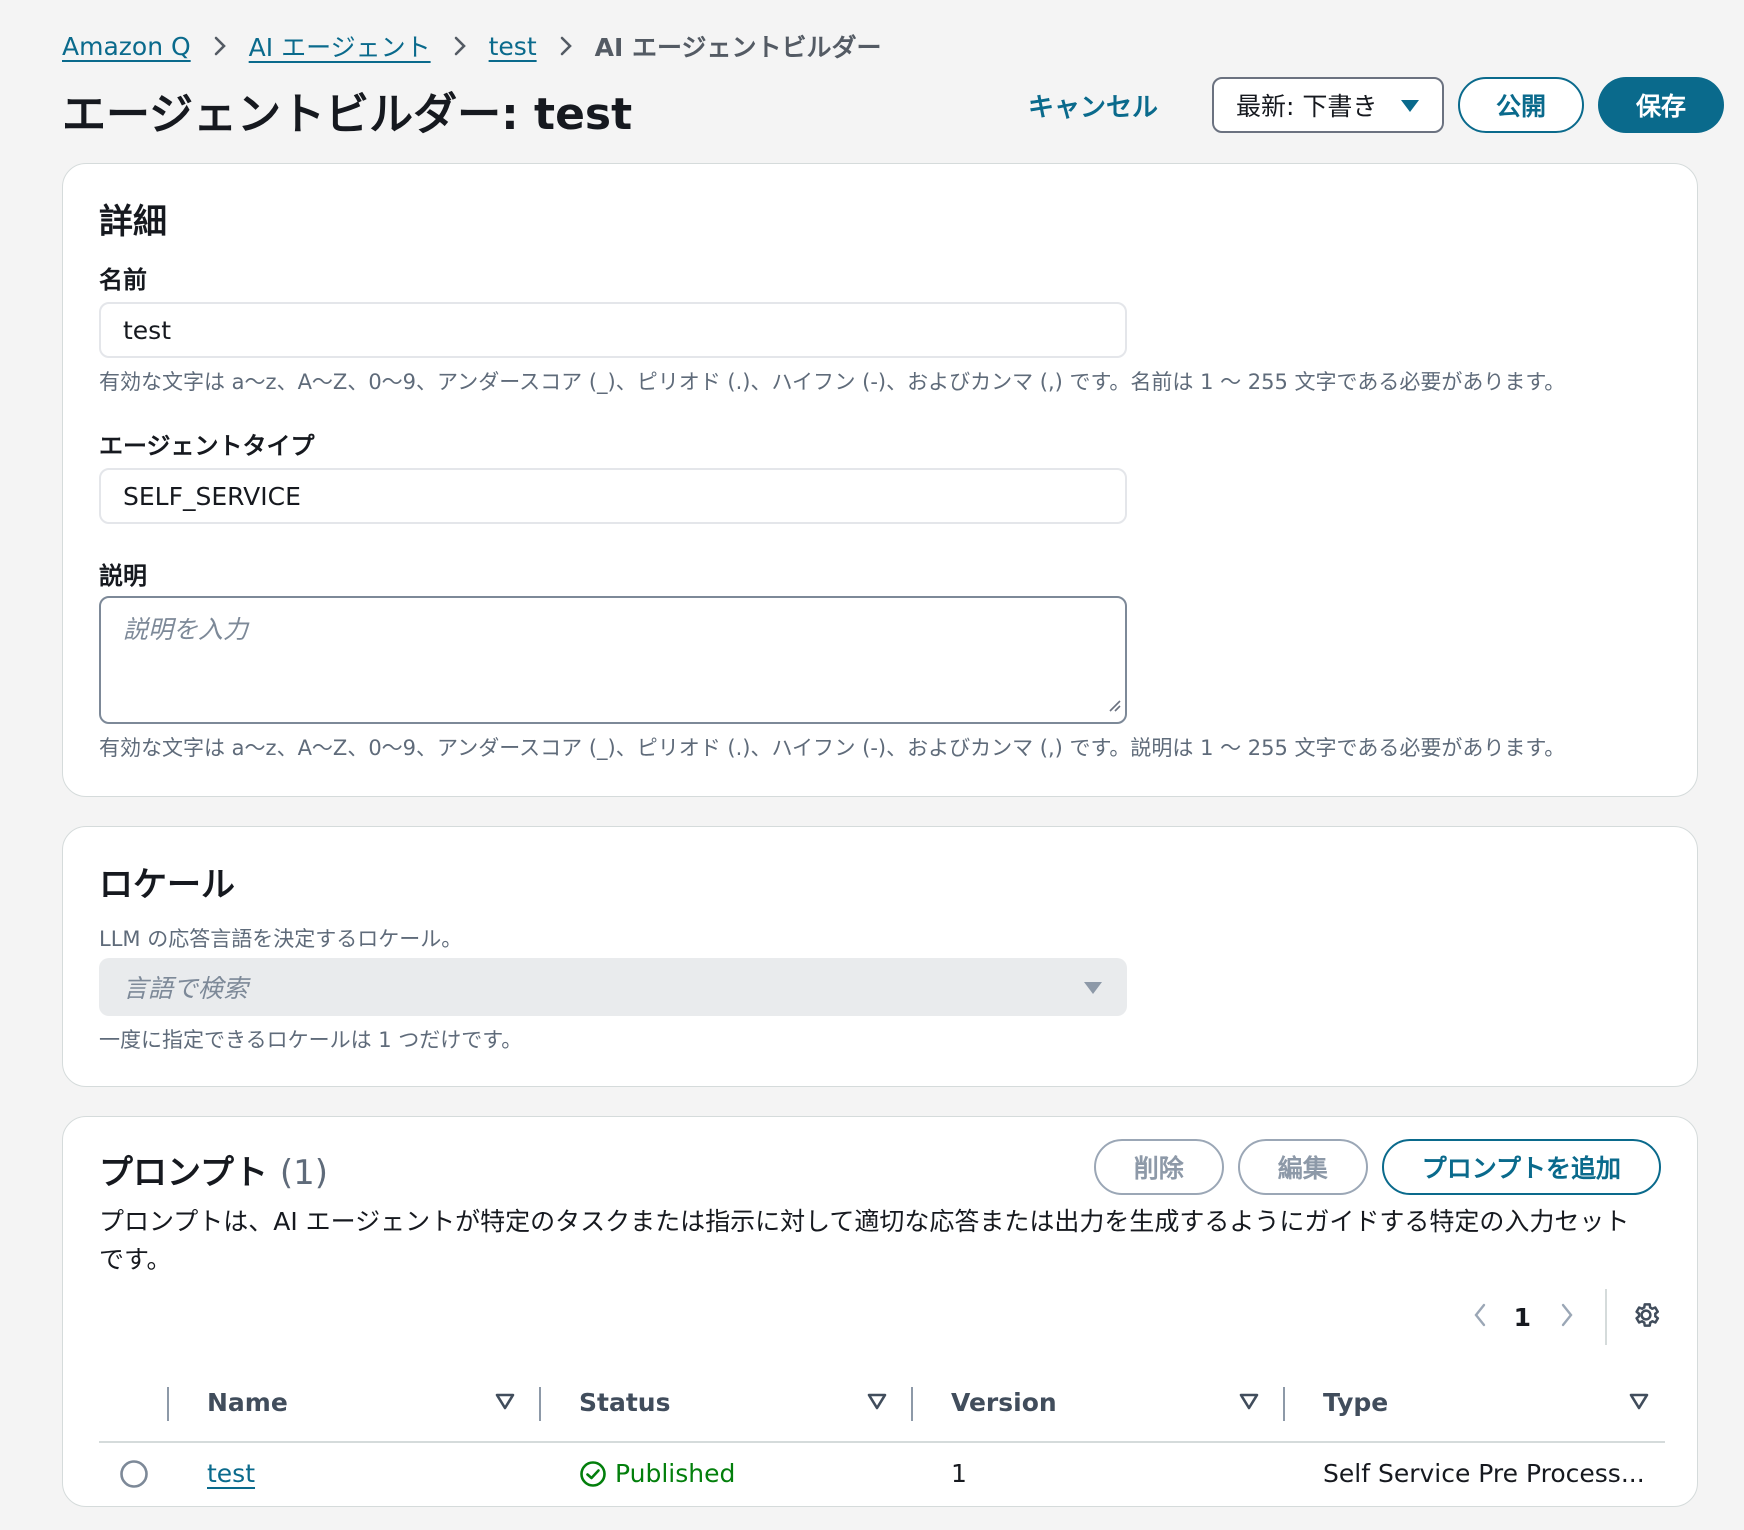  I want to click on edit-button: 編集, so click(1302, 1167).